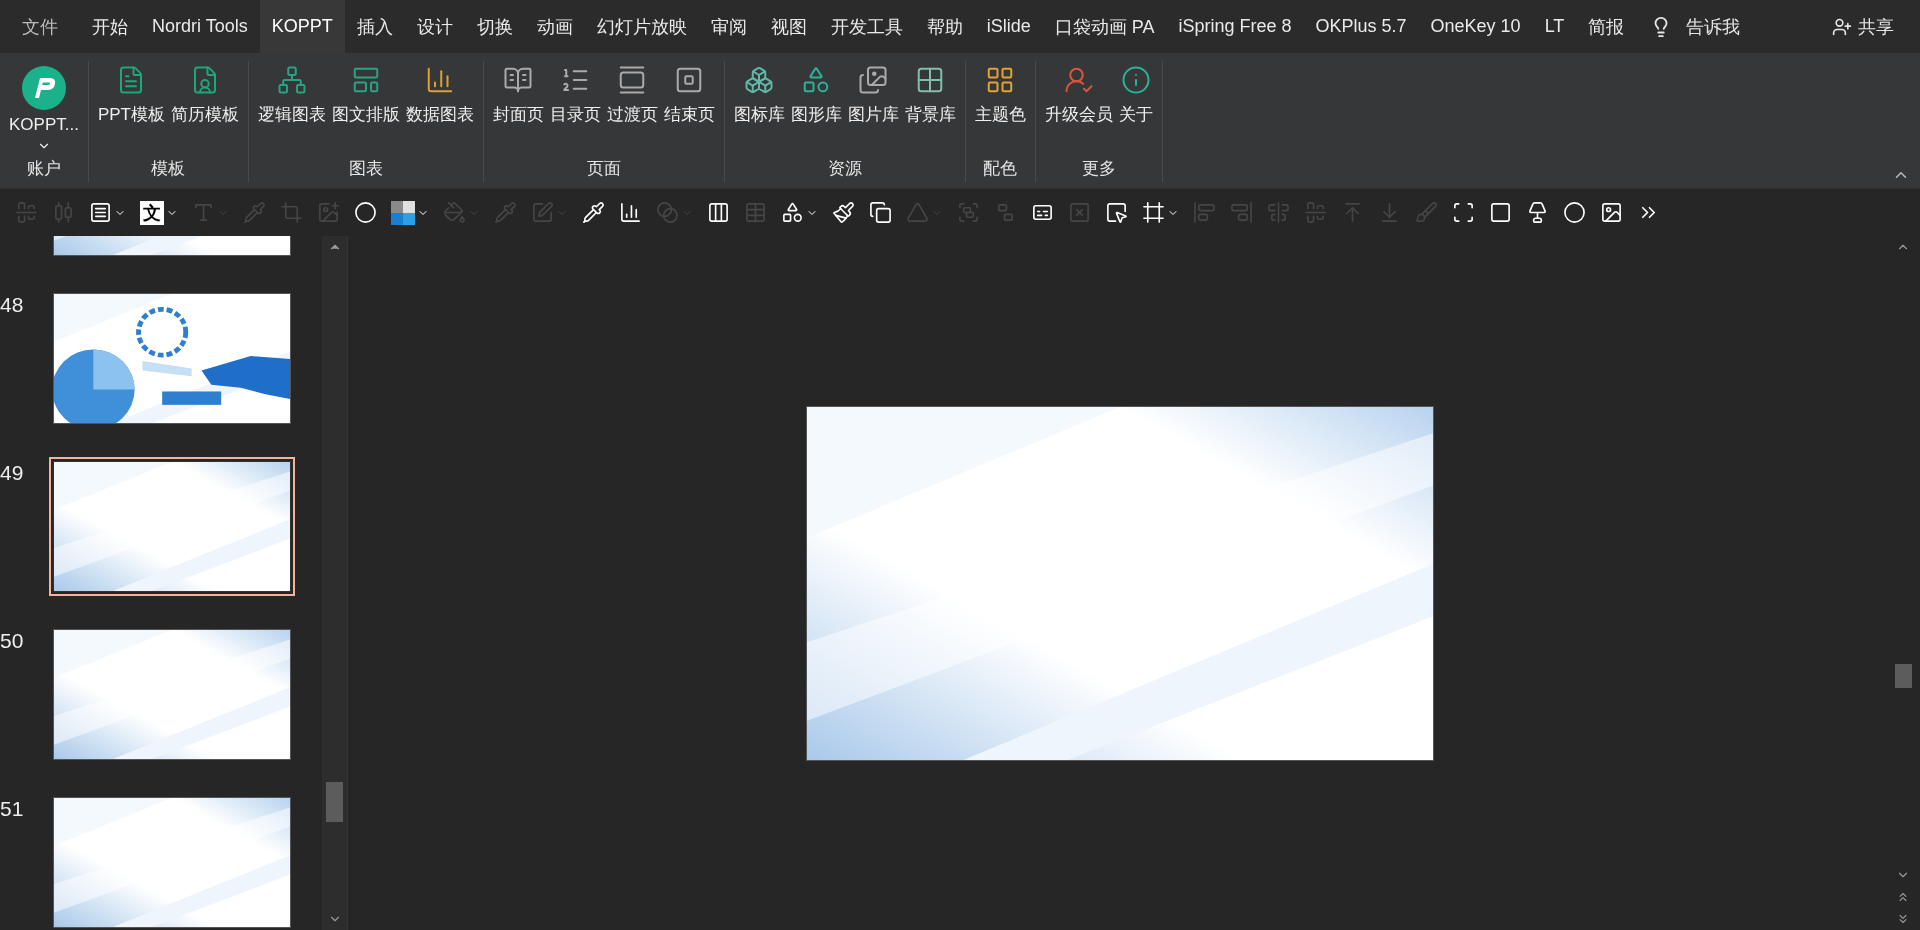 The height and width of the screenshot is (930, 1920). Describe the element at coordinates (604, 169) in the screenshot. I see `group-label: 页面` at that location.